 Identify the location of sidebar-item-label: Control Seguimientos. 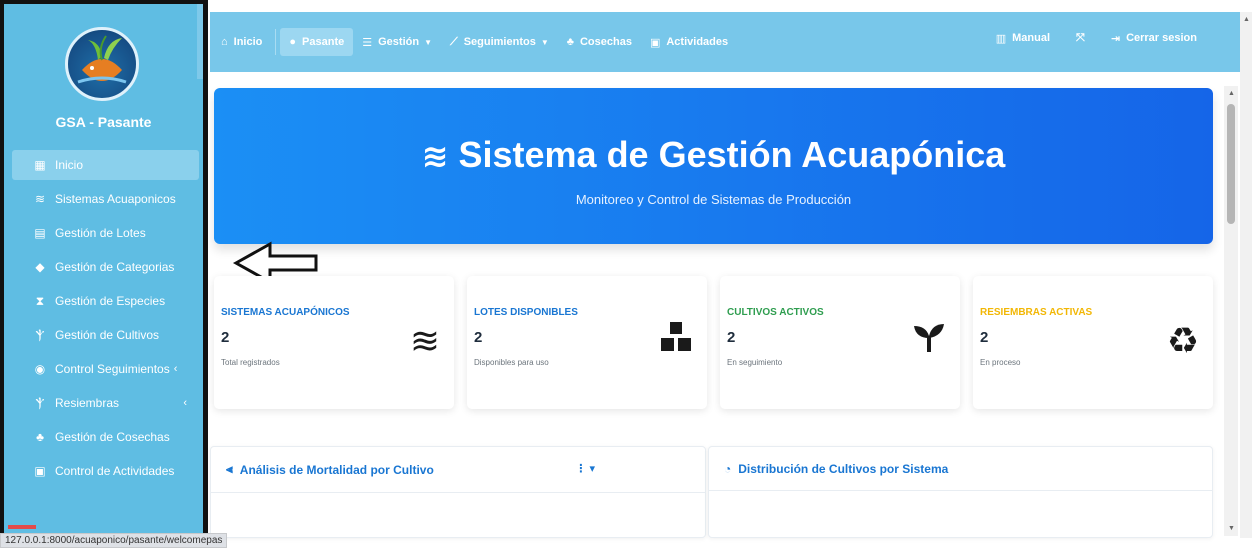
(112, 369).